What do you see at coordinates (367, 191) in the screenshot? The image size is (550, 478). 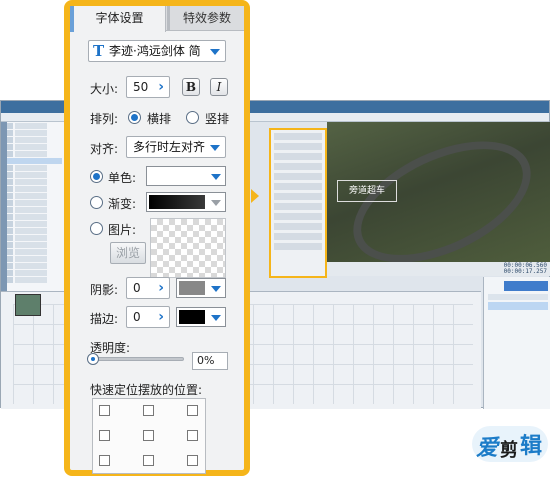 I see `preview-caption: 旁道超车` at bounding box center [367, 191].